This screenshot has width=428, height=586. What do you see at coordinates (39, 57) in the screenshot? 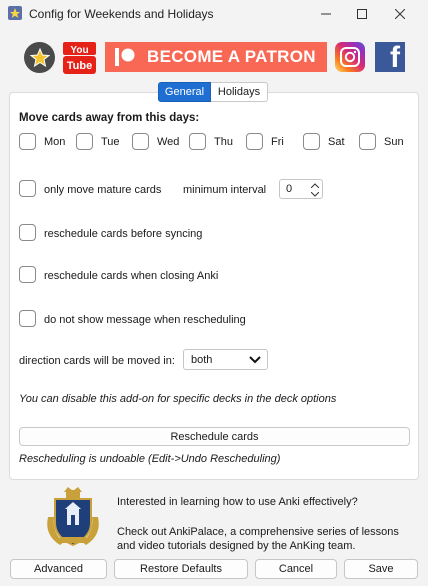
I see `anki-guy-icon` at bounding box center [39, 57].